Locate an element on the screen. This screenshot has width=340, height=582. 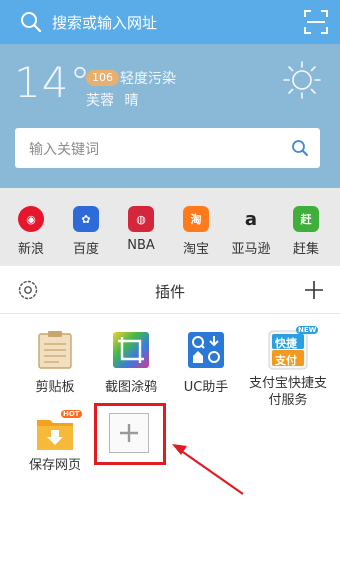
site-label: 亚马逊 is located at coordinates (251, 249).